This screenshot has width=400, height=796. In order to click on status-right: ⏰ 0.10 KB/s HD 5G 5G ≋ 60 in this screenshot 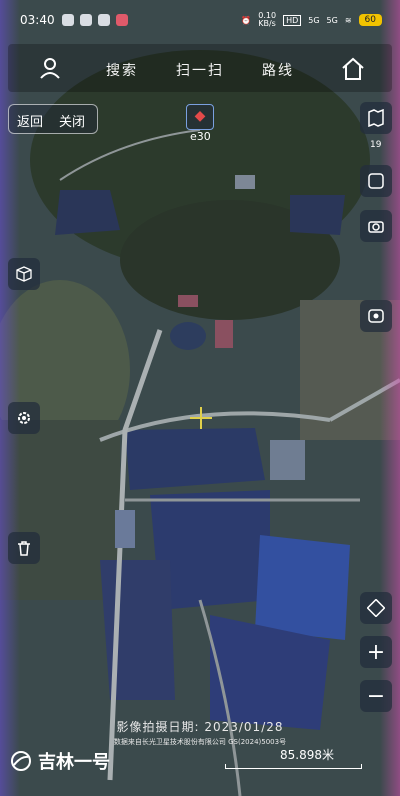, I will do `click(311, 20)`.